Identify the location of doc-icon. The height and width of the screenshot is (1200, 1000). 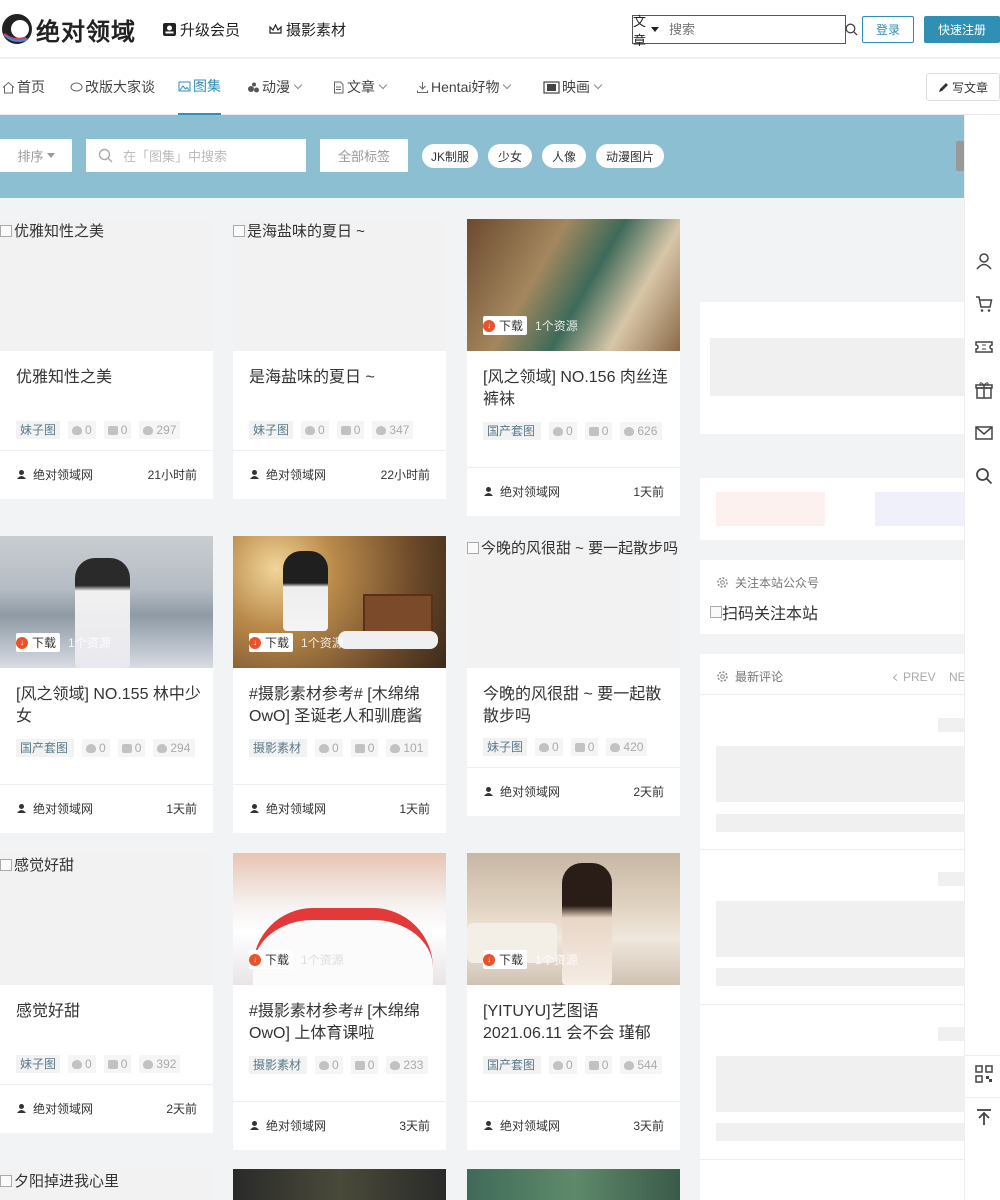
(338, 87).